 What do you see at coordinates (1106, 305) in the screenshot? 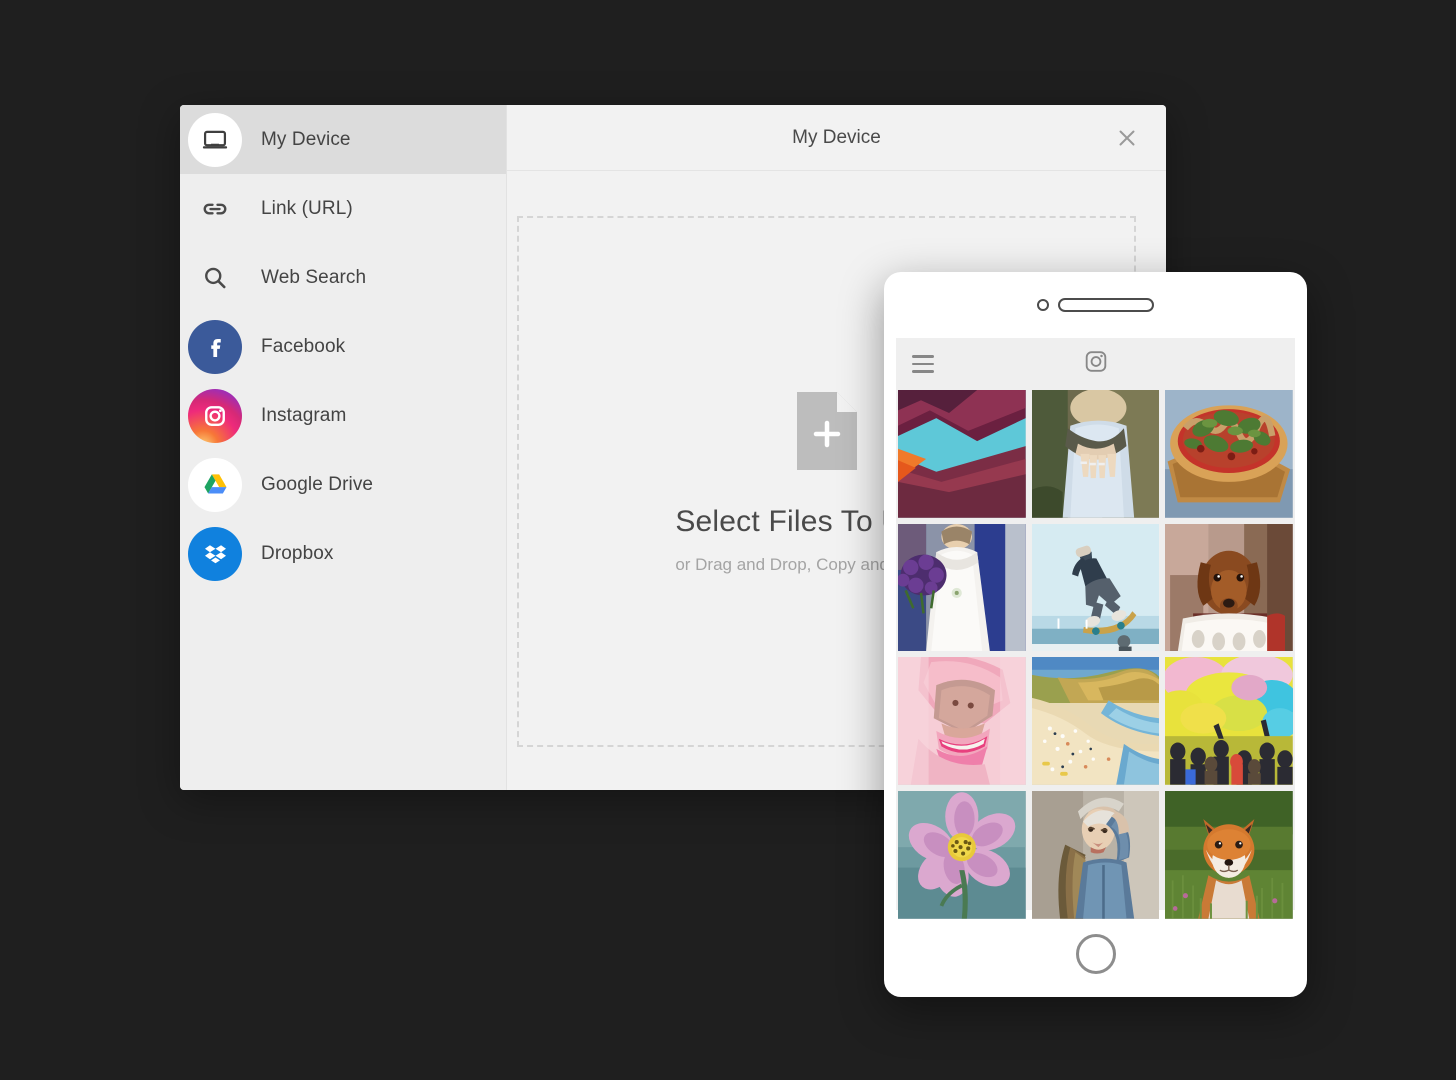
I see `speaker-grill-icon` at bounding box center [1106, 305].